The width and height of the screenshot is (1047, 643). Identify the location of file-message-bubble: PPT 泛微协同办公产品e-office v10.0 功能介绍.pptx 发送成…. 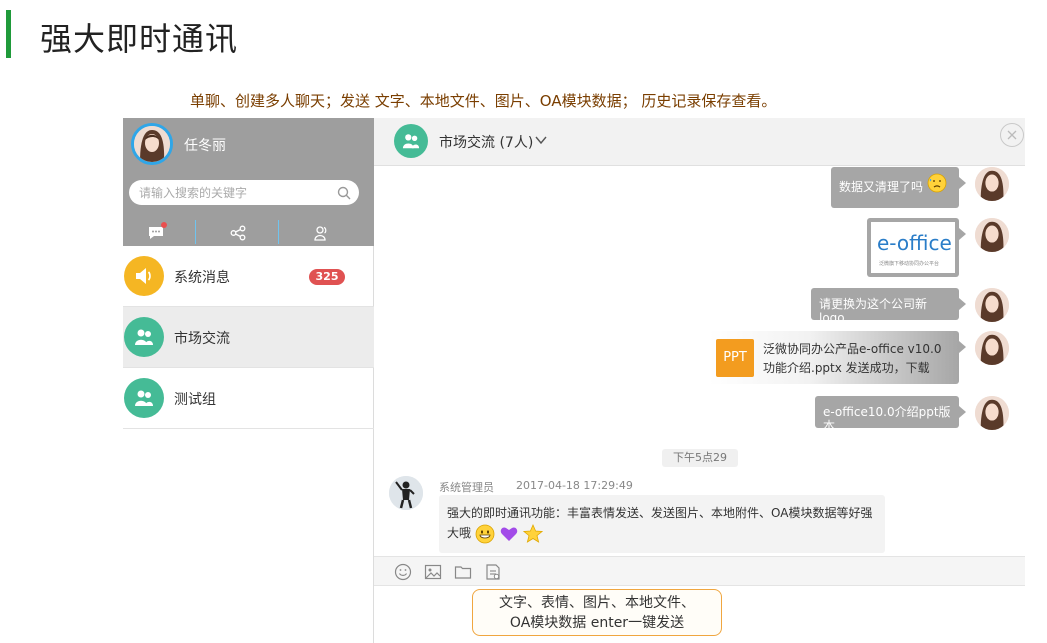
(837, 357).